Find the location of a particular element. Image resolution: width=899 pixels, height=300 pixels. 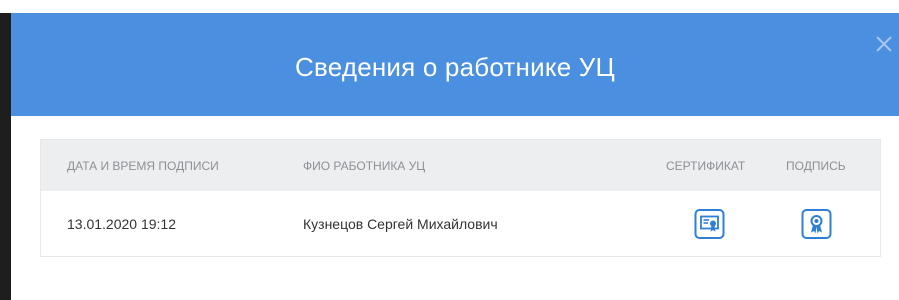

close-icon is located at coordinates (884, 44).